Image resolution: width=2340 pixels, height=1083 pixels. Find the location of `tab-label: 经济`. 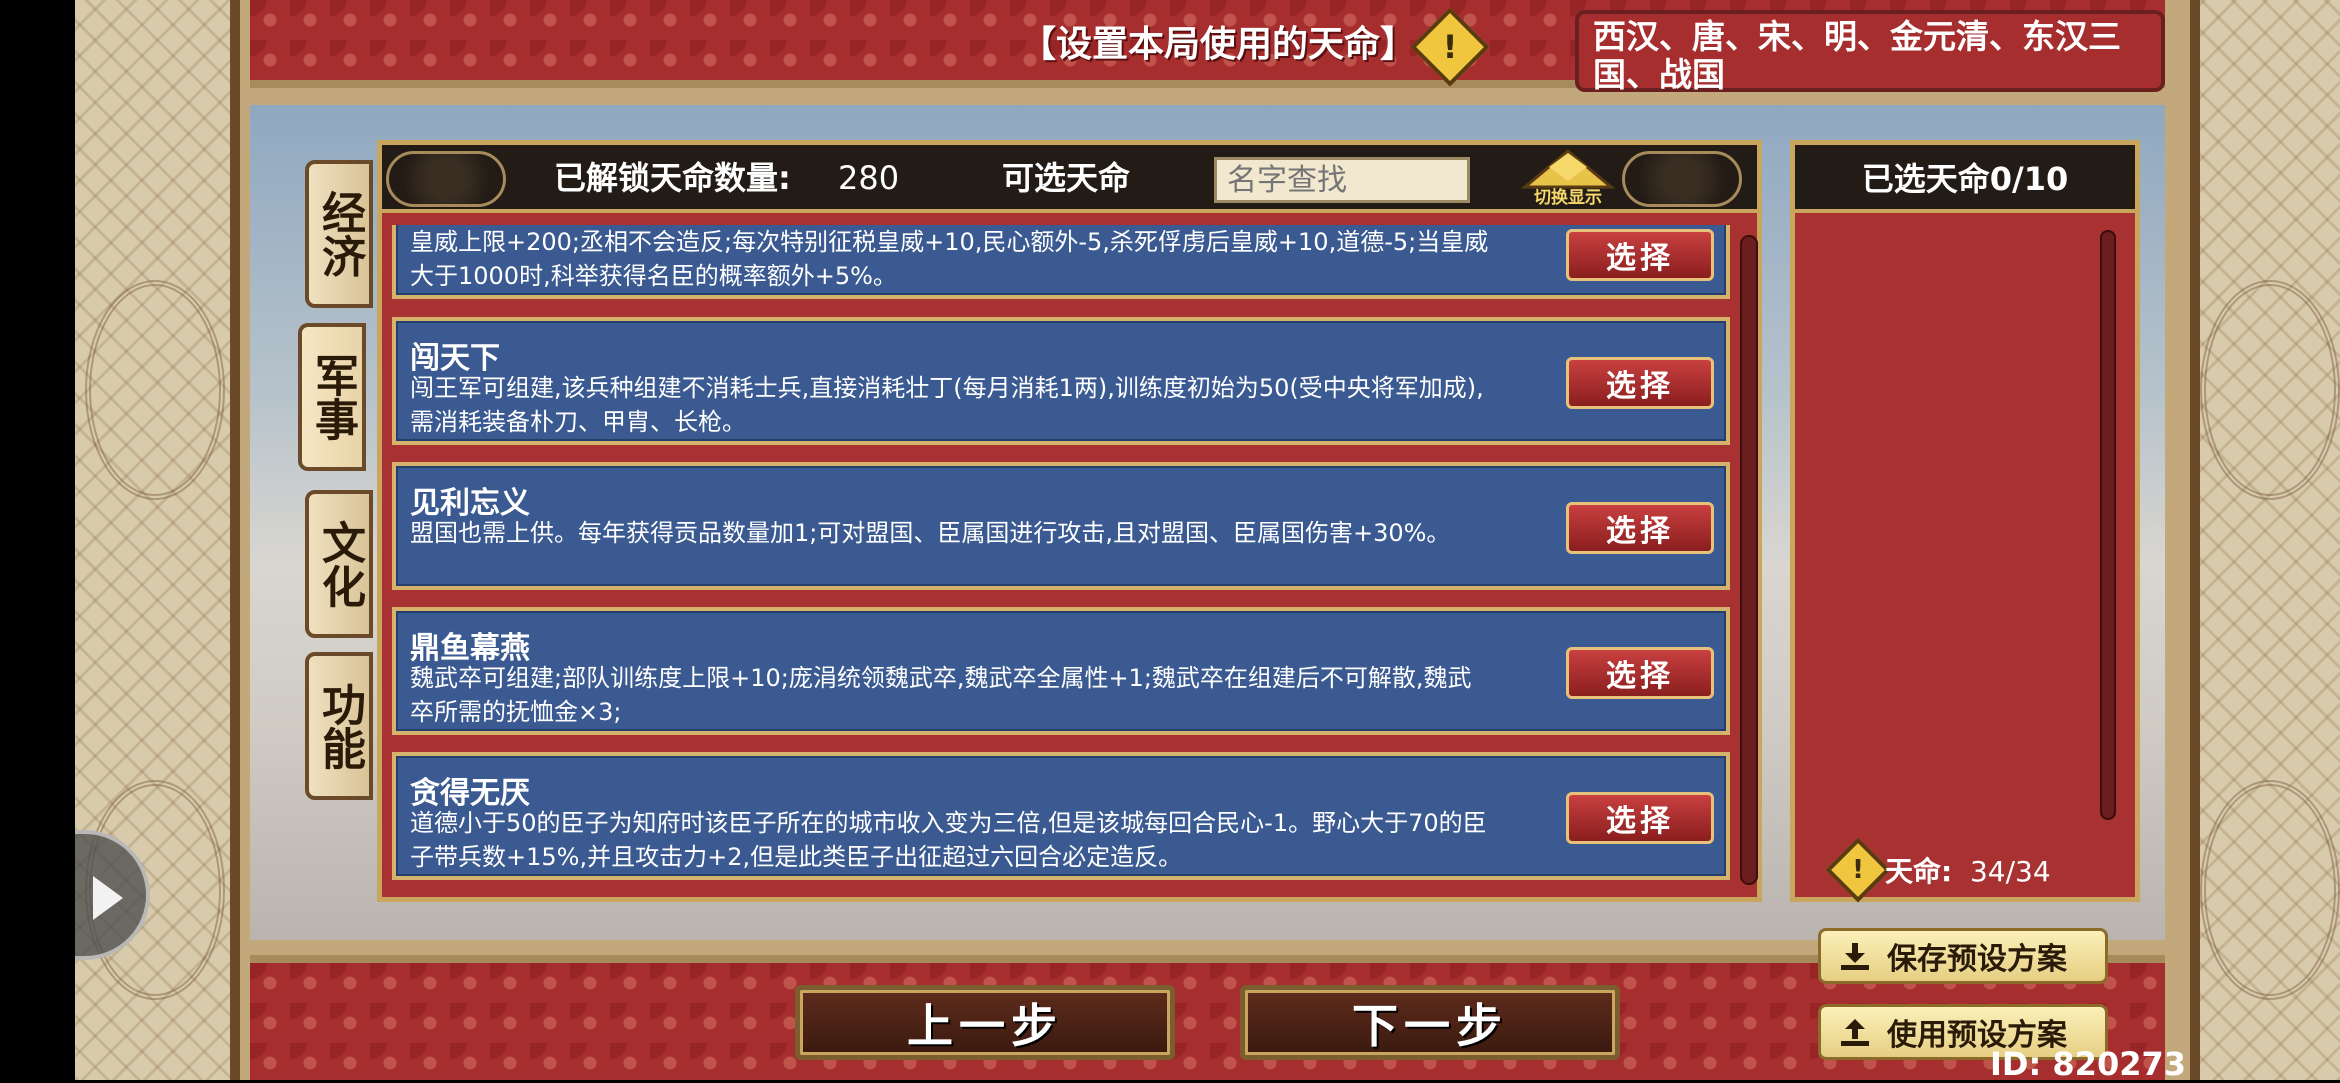

tab-label: 经济 is located at coordinates (339, 234).